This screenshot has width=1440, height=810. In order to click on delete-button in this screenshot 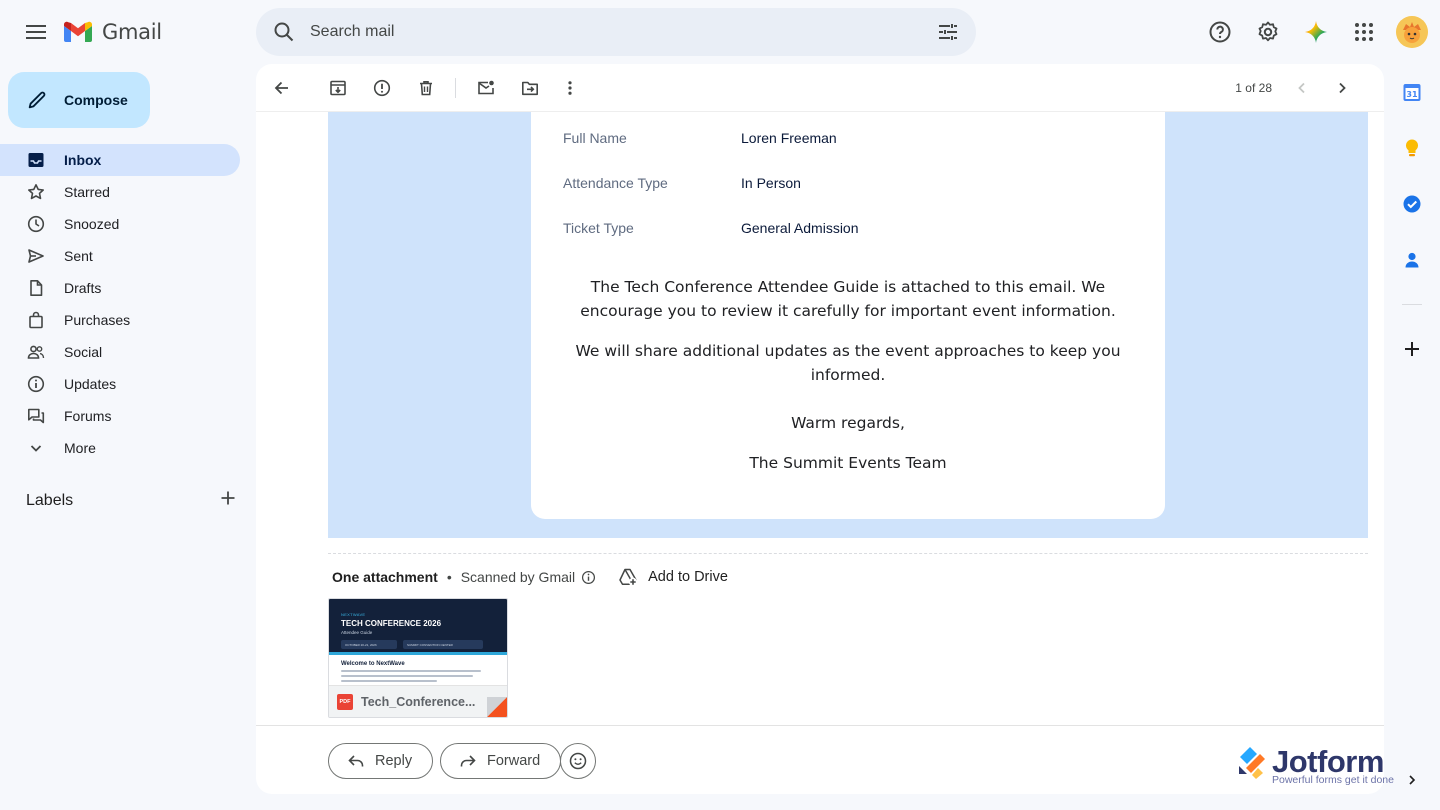, I will do `click(426, 88)`.